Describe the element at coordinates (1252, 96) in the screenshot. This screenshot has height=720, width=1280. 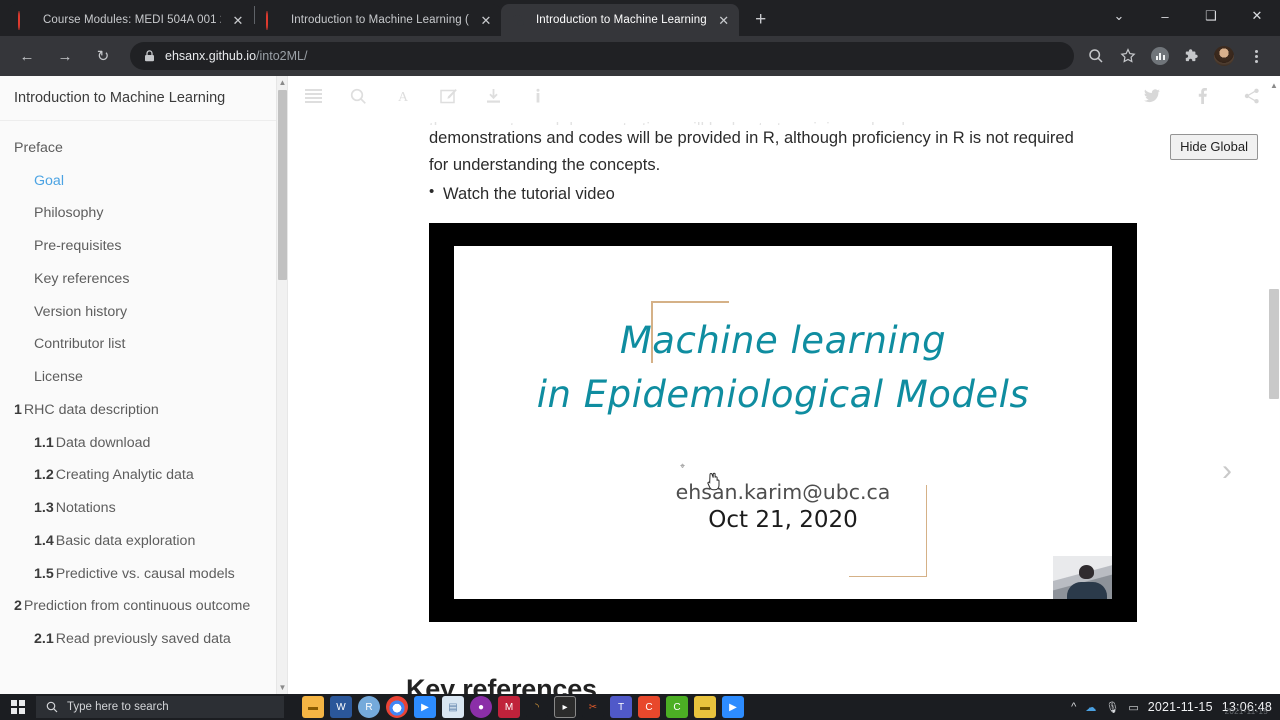
I see `share-icon` at that location.